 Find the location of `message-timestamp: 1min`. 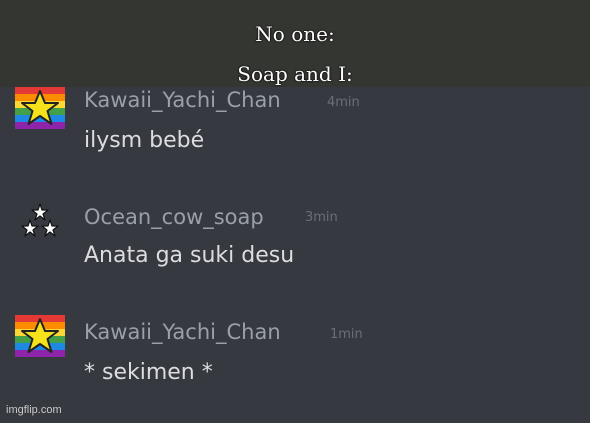

message-timestamp: 1min is located at coordinates (346, 334).